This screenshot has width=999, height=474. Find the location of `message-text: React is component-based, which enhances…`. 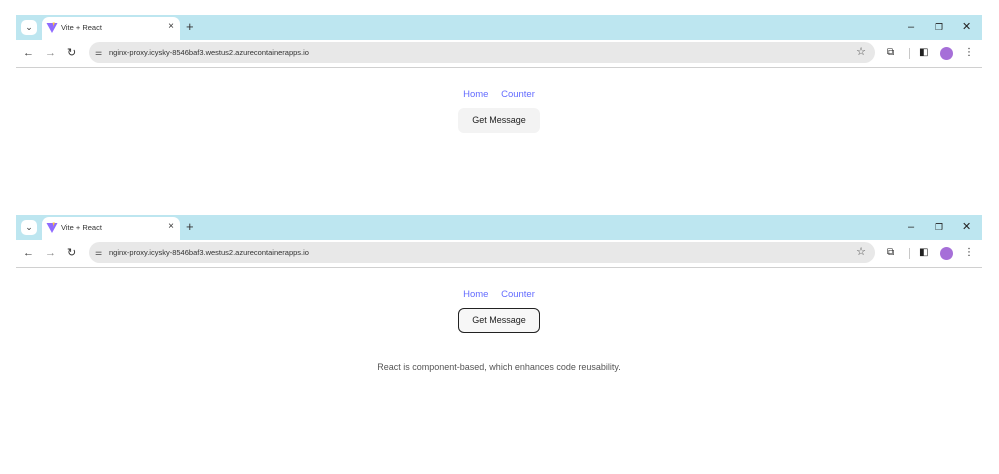

message-text: React is component-based, which enhances… is located at coordinates (499, 367).